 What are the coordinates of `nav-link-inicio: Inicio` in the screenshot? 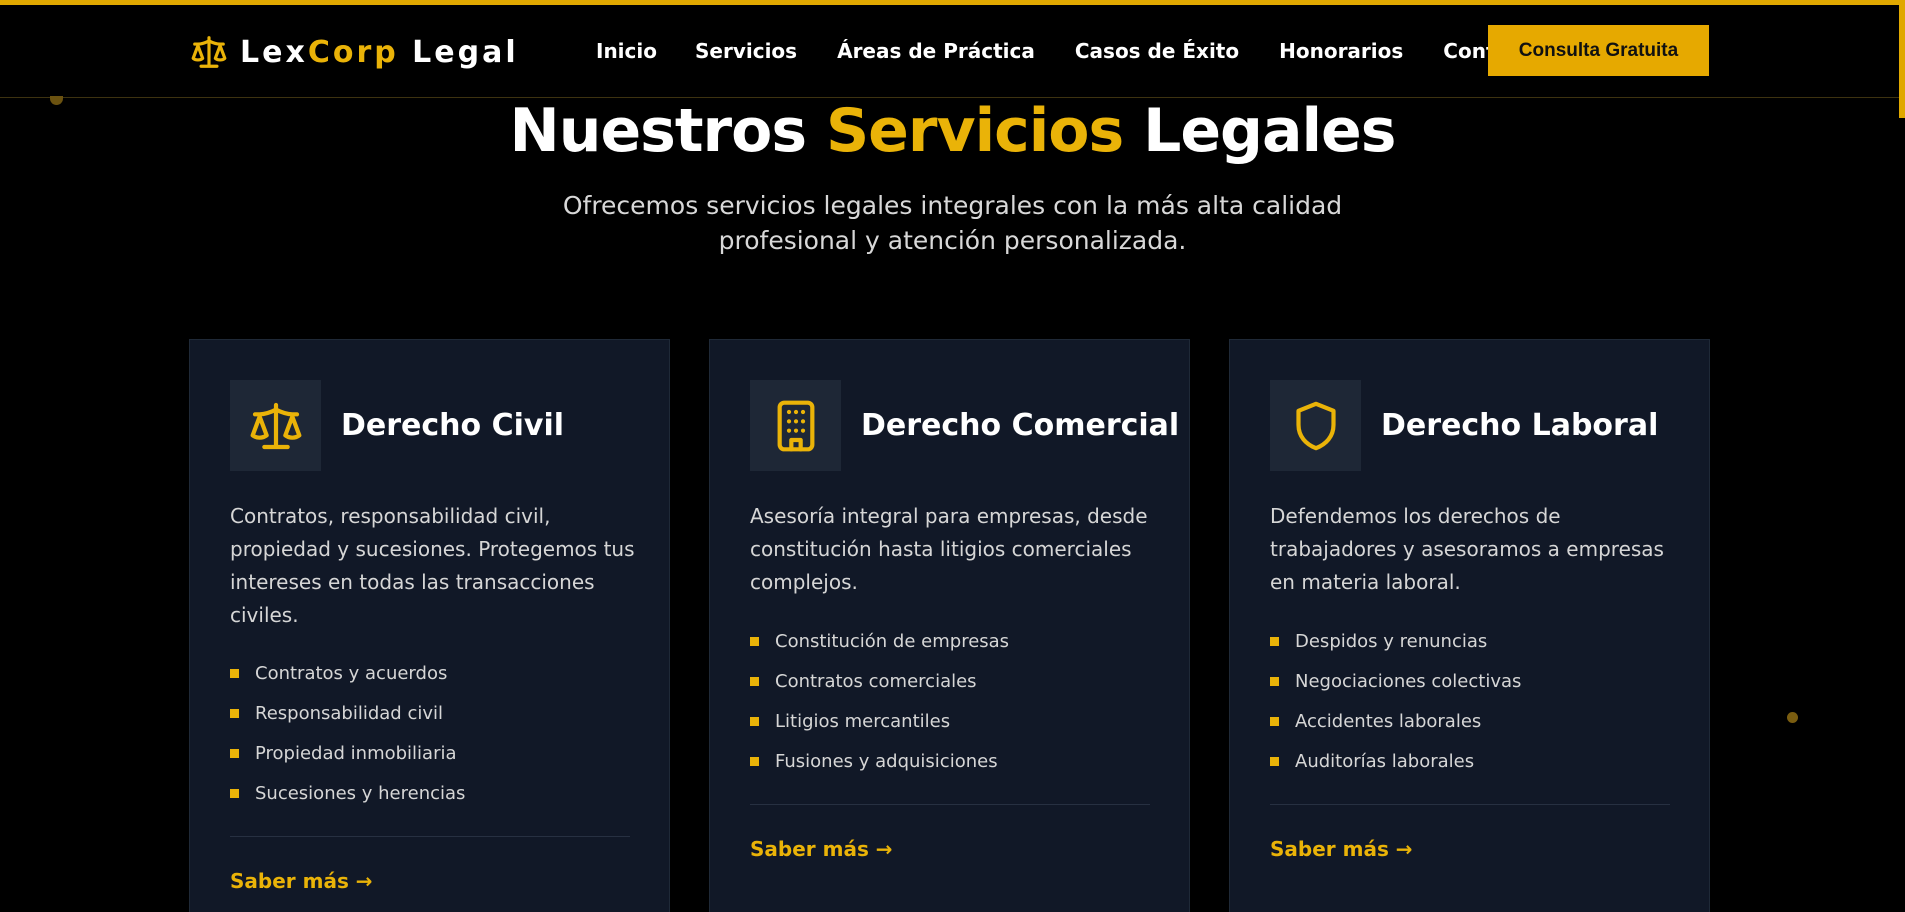 It's located at (626, 51).